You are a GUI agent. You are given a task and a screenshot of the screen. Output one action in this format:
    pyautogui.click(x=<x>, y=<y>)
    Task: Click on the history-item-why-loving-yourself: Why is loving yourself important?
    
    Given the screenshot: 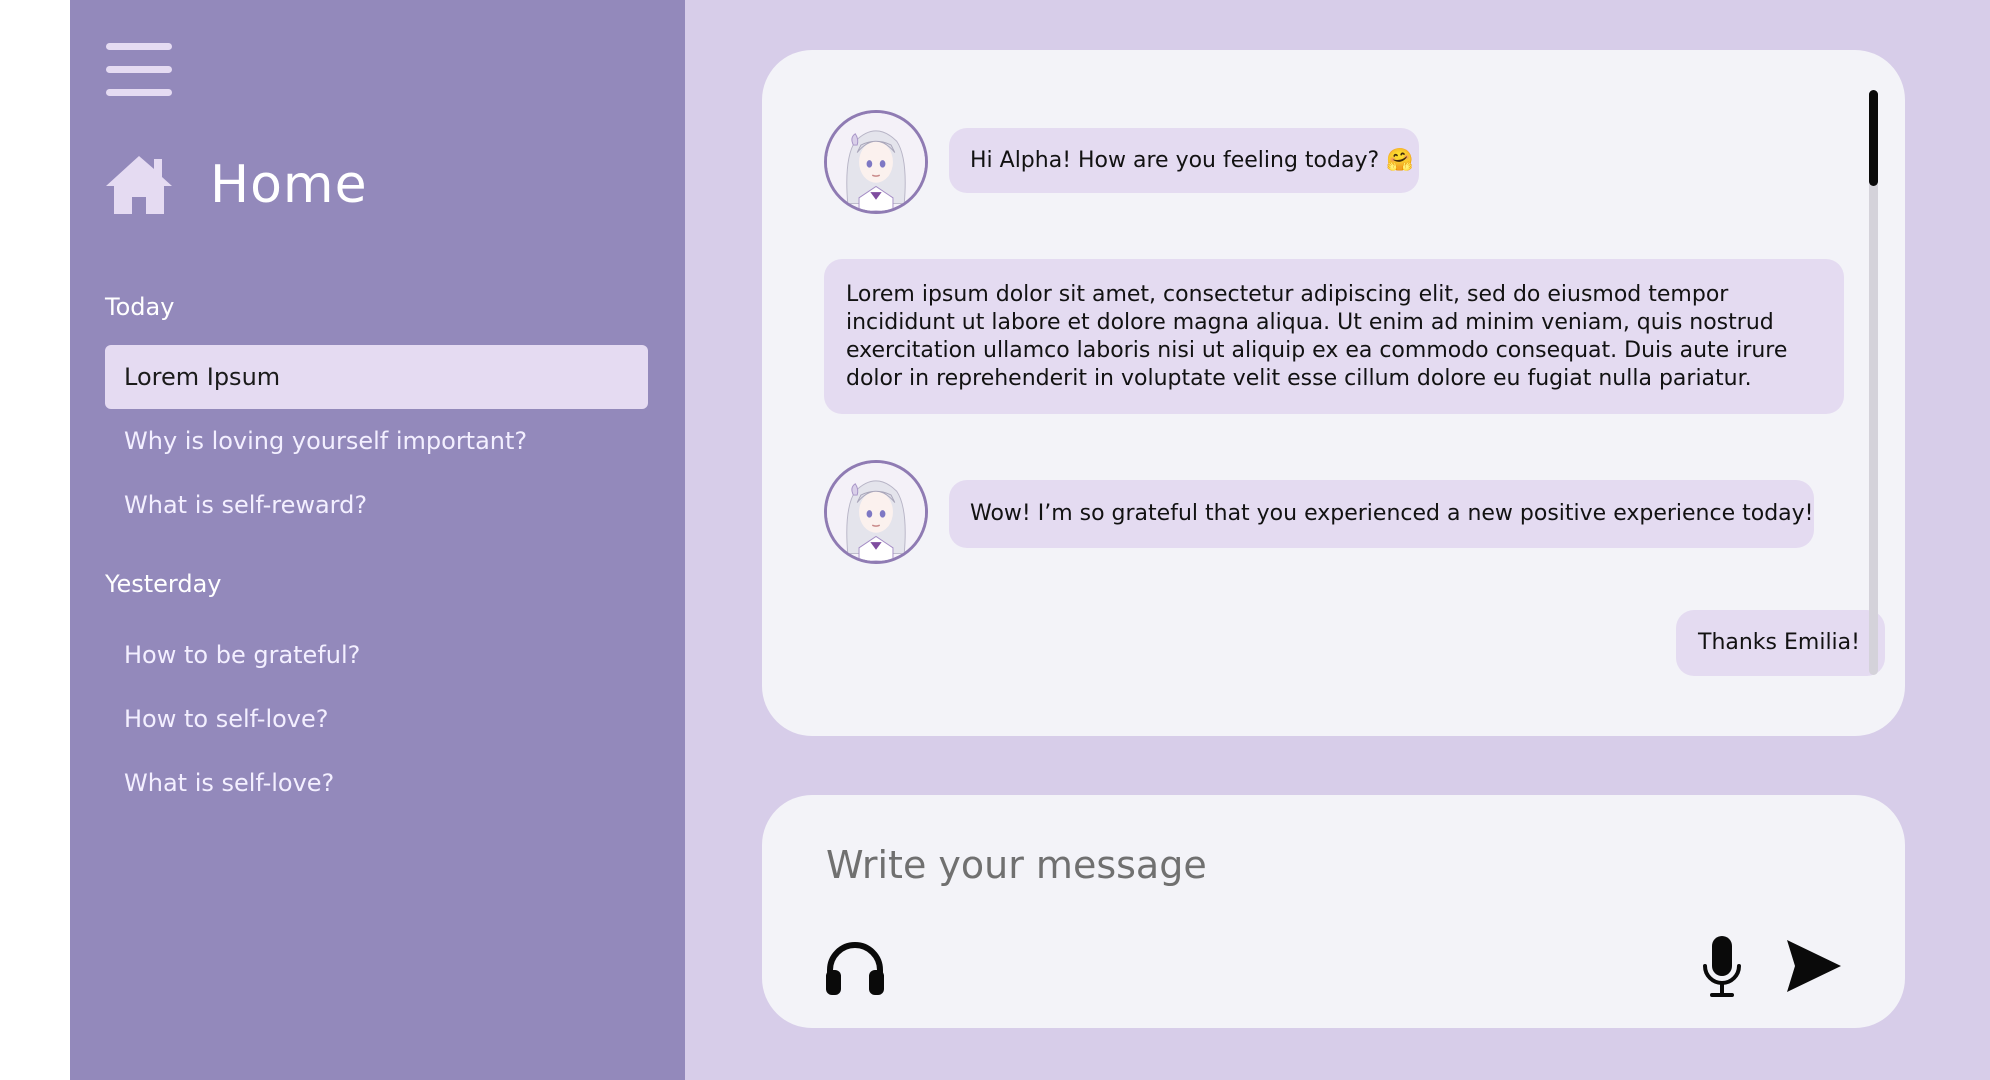 What is the action you would take?
    pyautogui.click(x=376, y=441)
    